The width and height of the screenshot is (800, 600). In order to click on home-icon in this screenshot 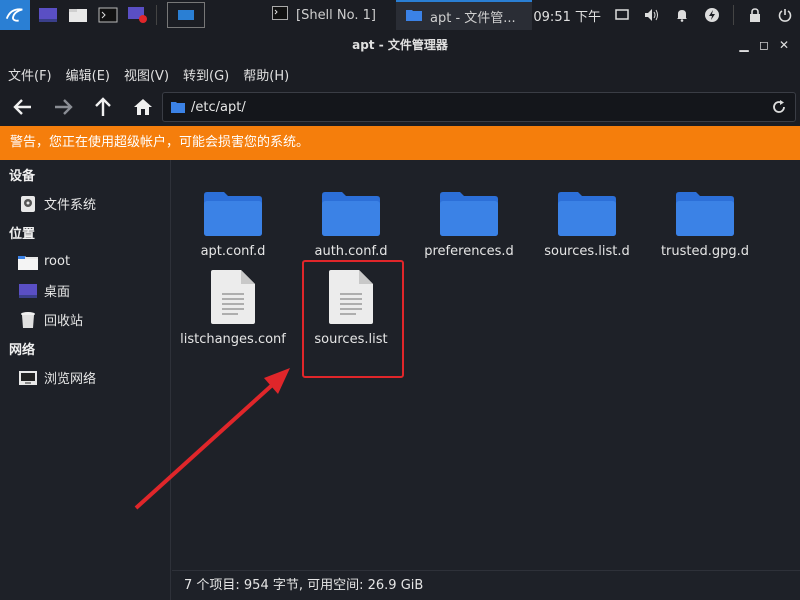, I will do `click(143, 107)`.